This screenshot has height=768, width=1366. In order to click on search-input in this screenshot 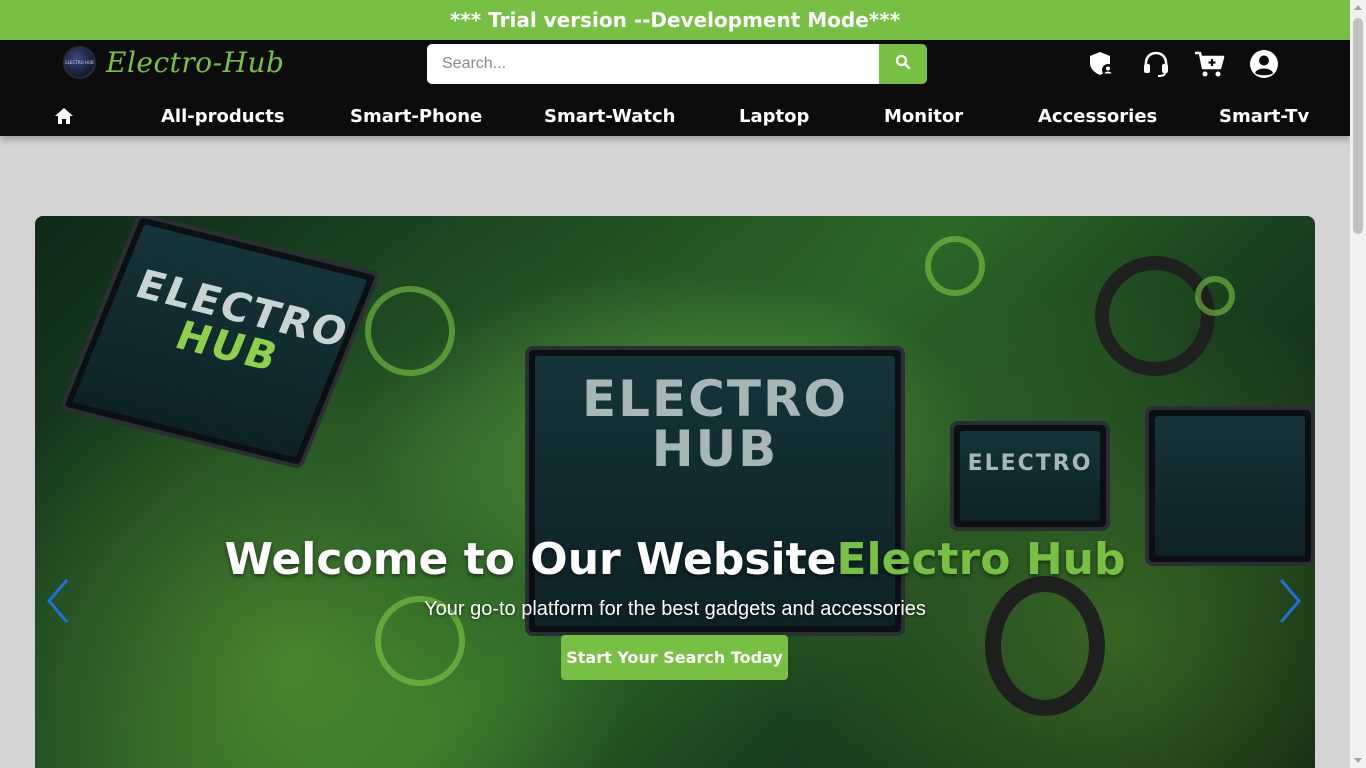, I will do `click(653, 64)`.